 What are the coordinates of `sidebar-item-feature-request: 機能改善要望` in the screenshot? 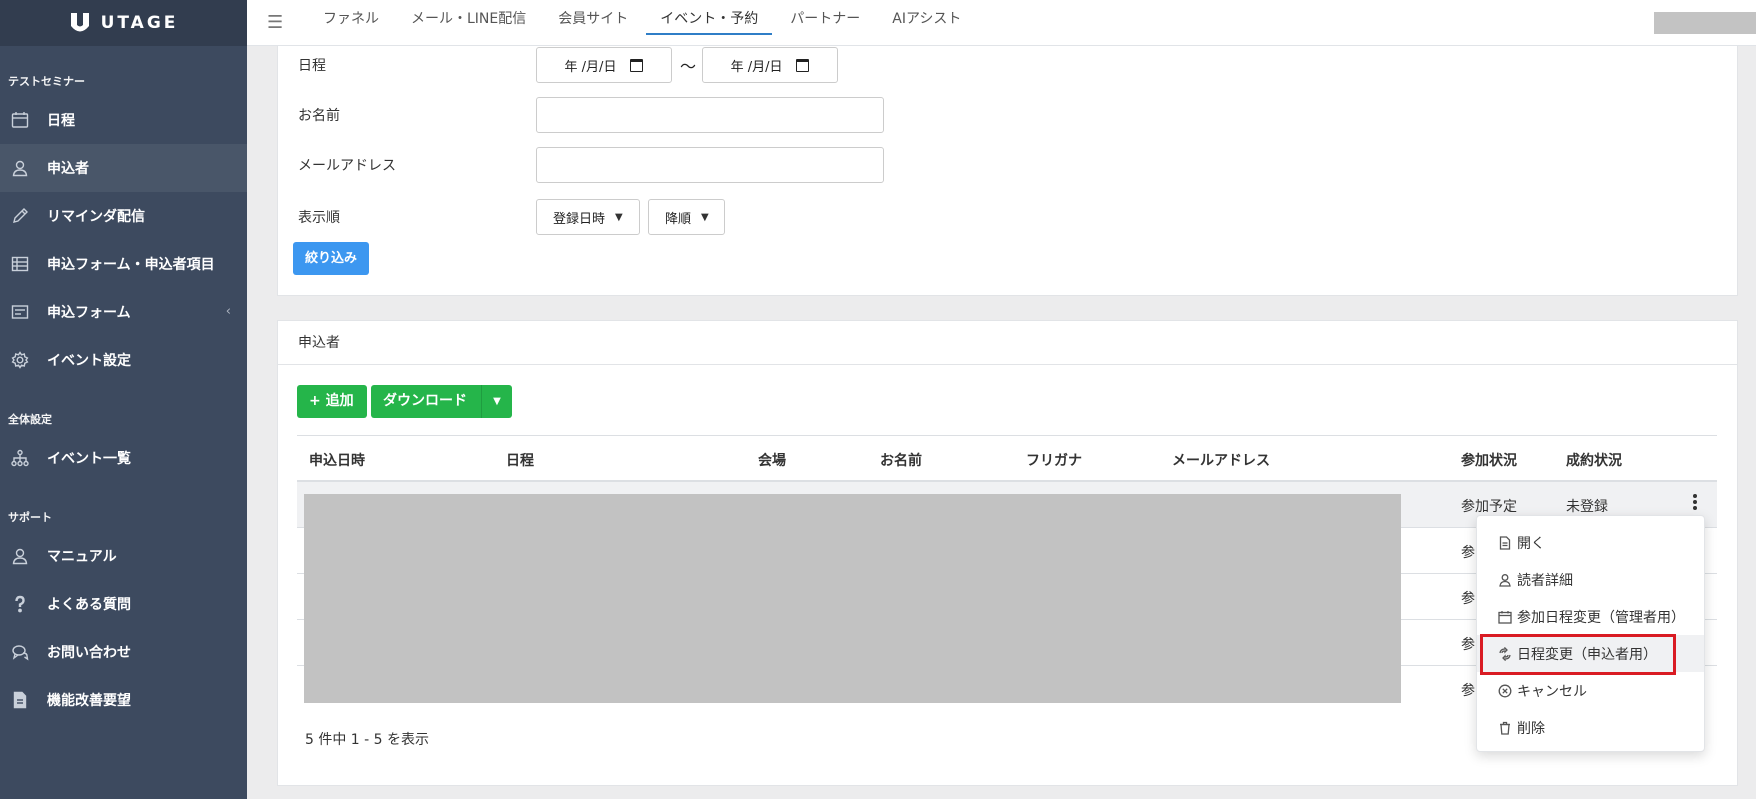 It's located at (123, 700).